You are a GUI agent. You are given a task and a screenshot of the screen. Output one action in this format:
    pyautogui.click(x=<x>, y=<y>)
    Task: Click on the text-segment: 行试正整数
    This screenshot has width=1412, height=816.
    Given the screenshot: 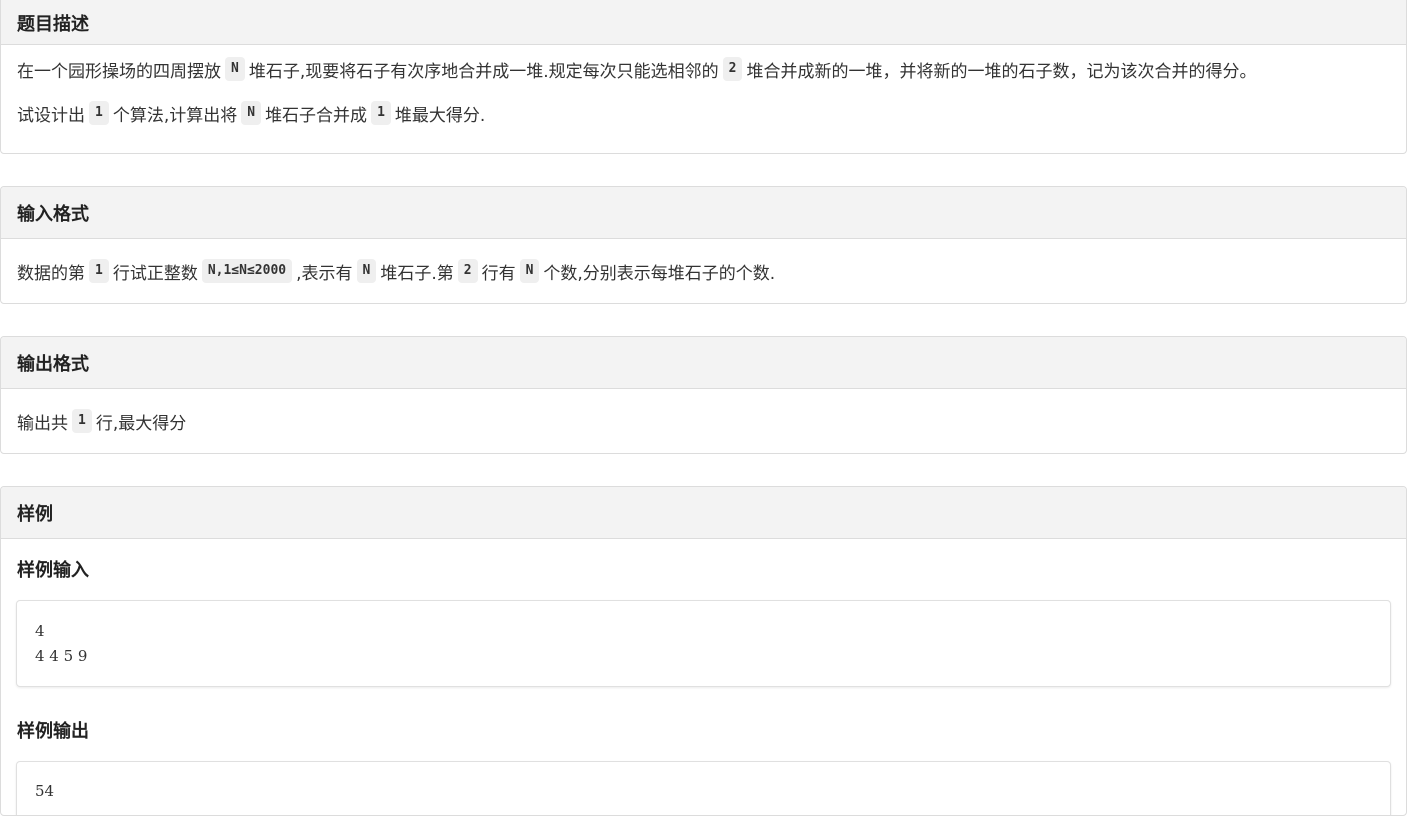 What is the action you would take?
    pyautogui.click(x=155, y=273)
    